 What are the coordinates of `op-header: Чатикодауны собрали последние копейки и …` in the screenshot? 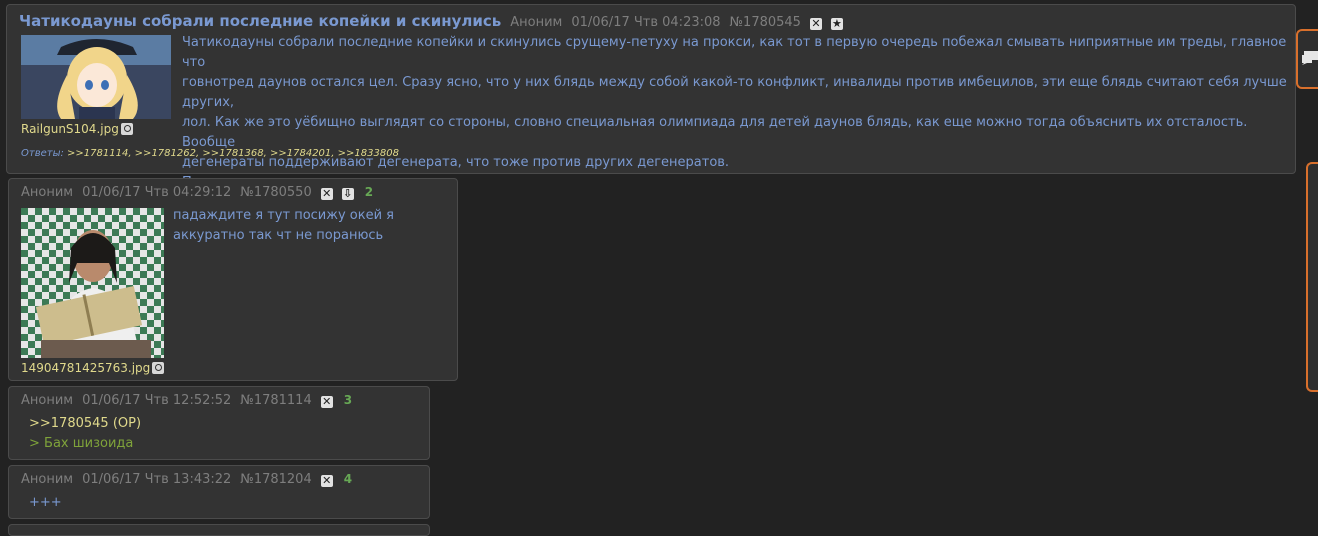 It's located at (435, 21).